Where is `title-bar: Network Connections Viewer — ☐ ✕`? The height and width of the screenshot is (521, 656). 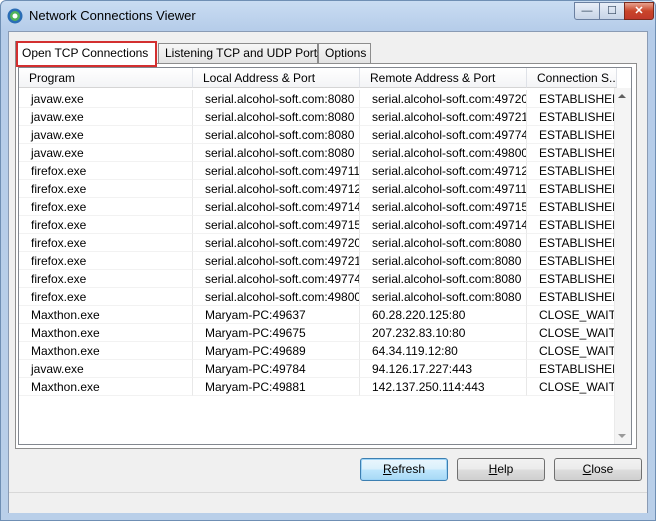 title-bar: Network Connections Viewer — ☐ ✕ is located at coordinates (328, 16).